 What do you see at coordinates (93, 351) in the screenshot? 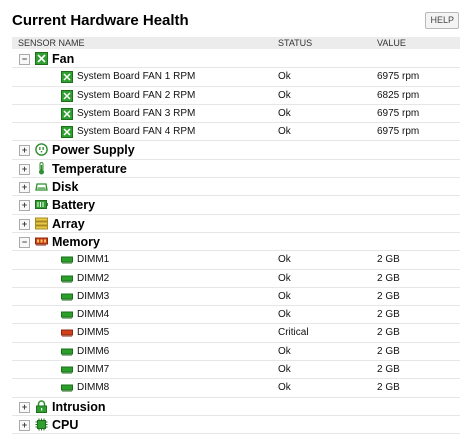
I see `sensor-name: DIMM6` at bounding box center [93, 351].